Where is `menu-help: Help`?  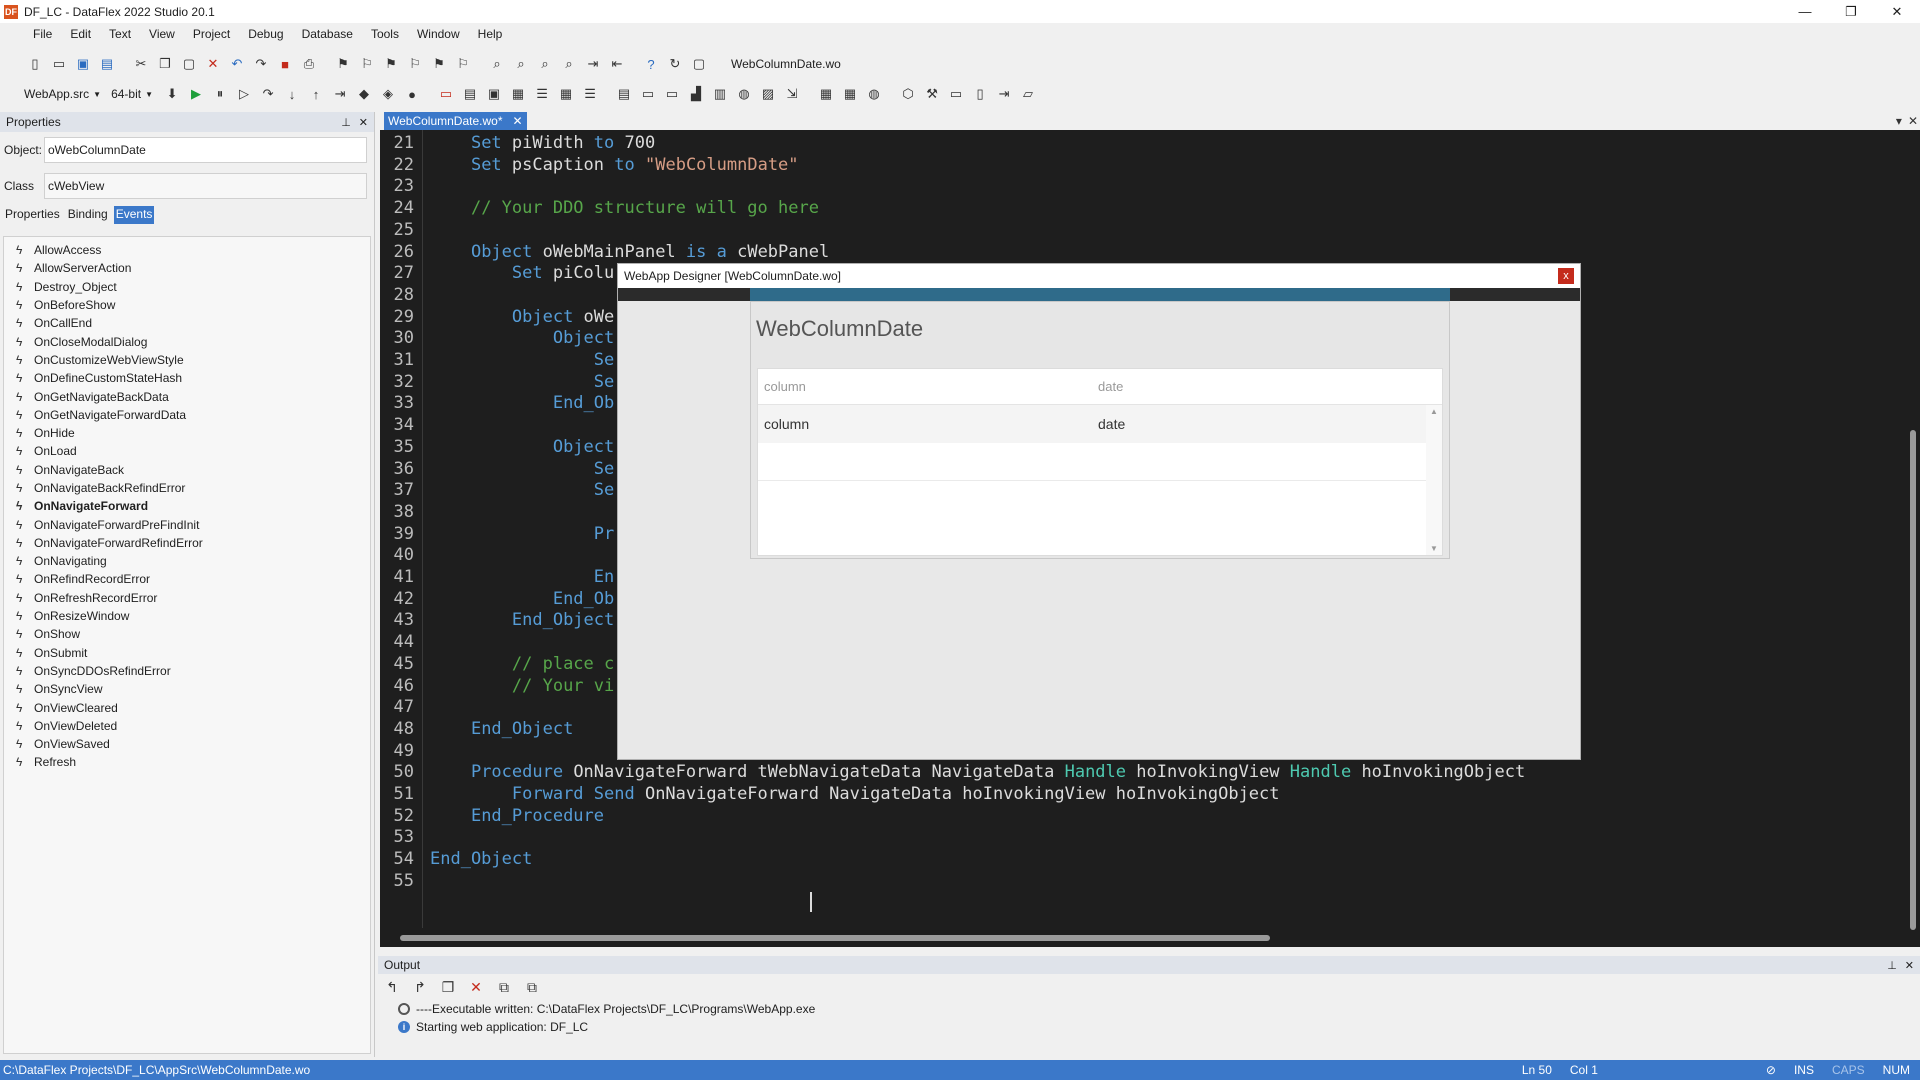
menu-help: Help is located at coordinates (490, 34).